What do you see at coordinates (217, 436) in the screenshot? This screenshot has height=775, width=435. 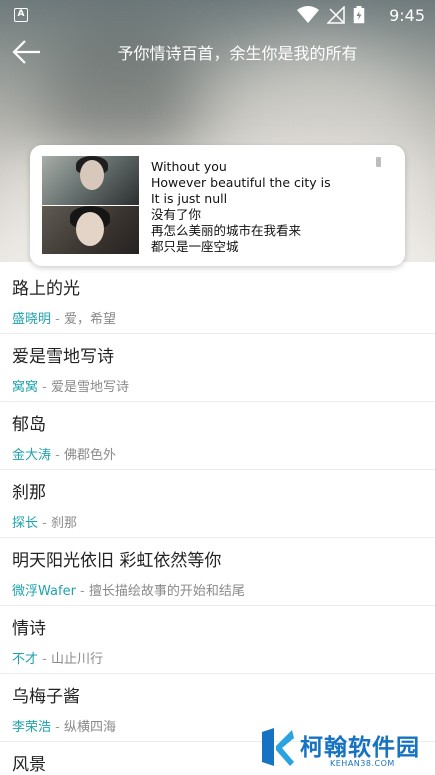 I see `song-item: 郁岛 金大涛 - 佛郡色外` at bounding box center [217, 436].